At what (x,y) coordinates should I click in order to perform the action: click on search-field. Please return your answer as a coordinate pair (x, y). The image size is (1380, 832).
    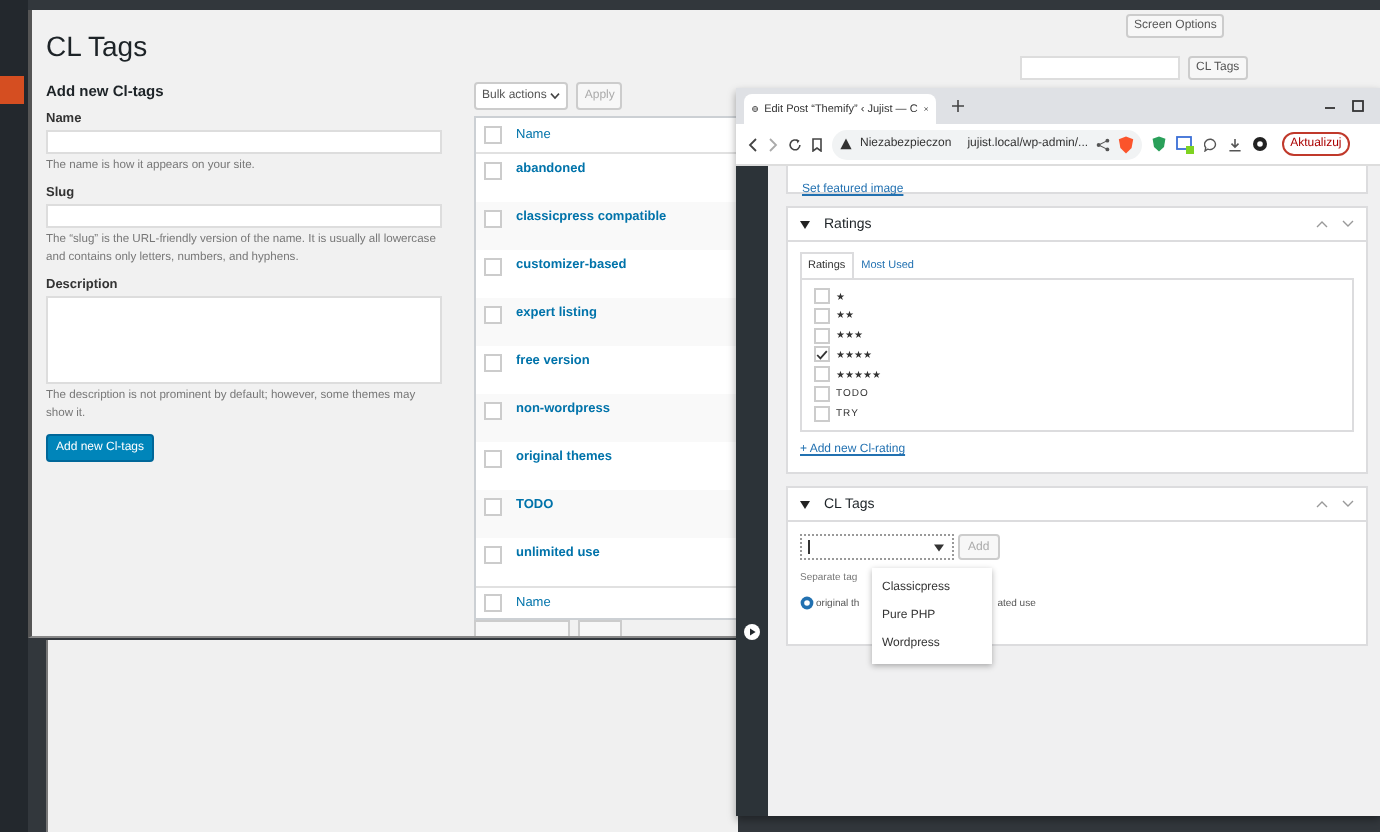
    Looking at the image, I should click on (1100, 68).